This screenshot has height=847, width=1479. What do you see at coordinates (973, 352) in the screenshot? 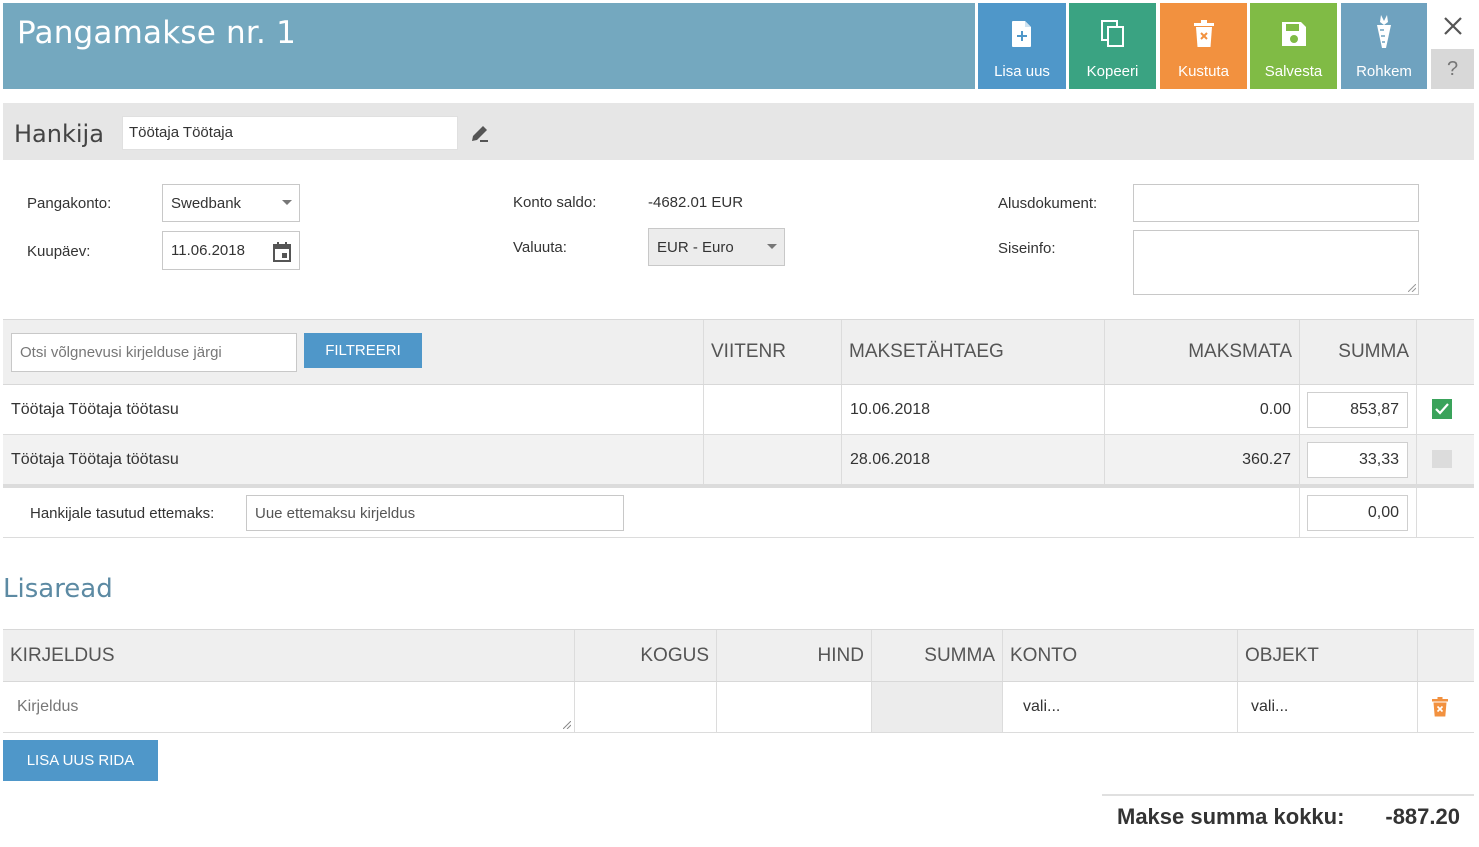
I see `column-header-due: MAKSETÄHTAEG` at bounding box center [973, 352].